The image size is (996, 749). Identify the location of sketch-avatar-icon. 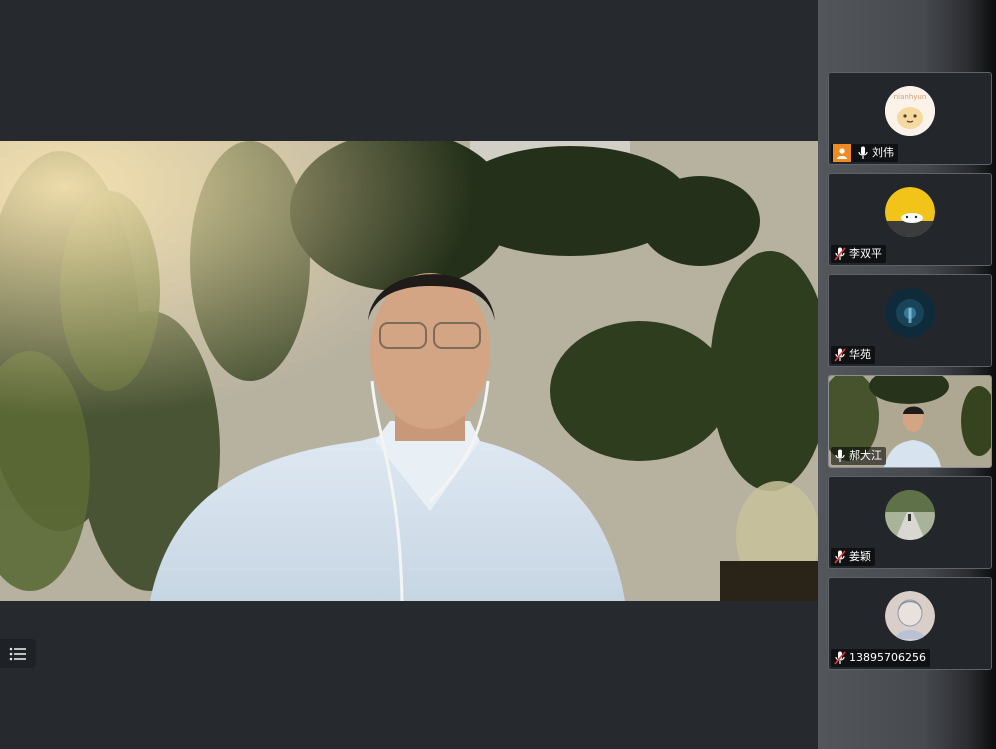
(910, 616).